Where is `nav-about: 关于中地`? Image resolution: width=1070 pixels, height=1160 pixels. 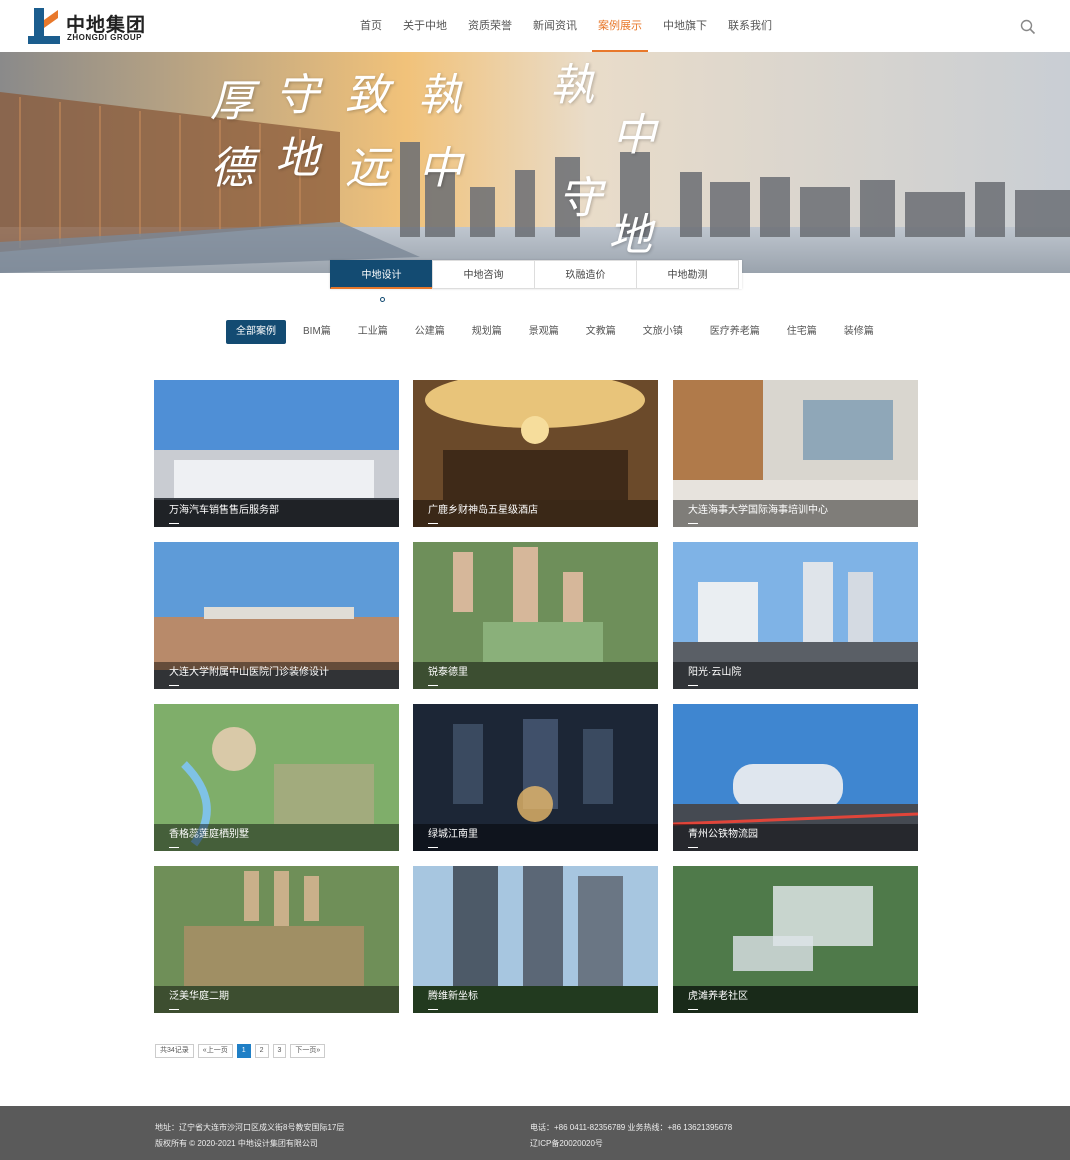 nav-about: 关于中地 is located at coordinates (425, 26).